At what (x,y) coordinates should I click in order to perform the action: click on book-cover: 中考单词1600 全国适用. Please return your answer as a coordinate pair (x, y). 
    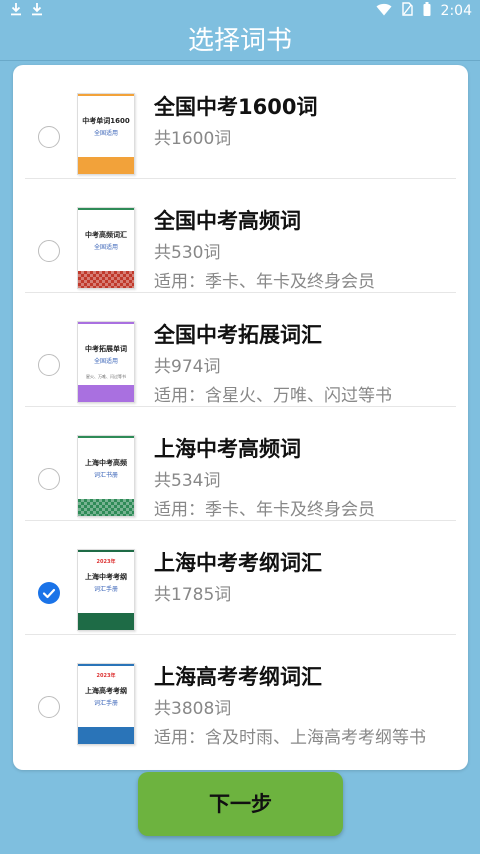
    Looking at the image, I should click on (106, 134).